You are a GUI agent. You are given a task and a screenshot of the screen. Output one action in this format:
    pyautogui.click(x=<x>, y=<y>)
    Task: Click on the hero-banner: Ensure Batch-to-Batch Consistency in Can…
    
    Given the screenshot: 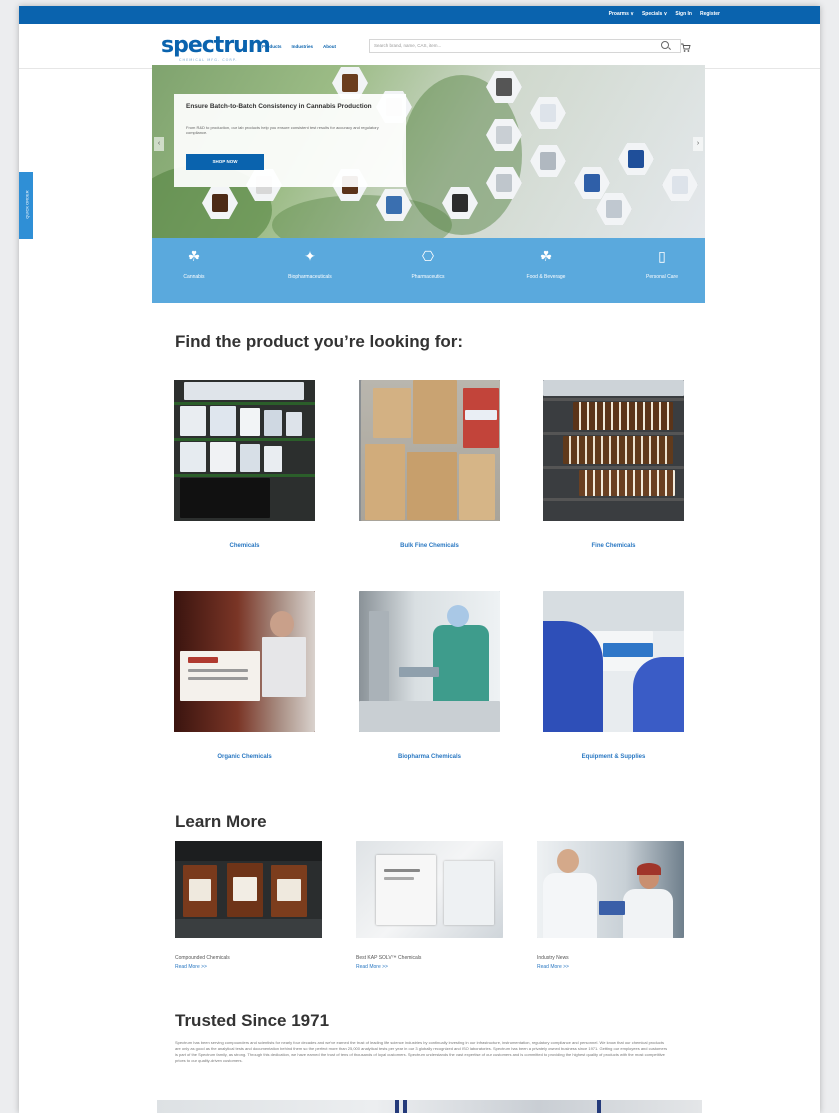 What is the action you would take?
    pyautogui.click(x=428, y=151)
    